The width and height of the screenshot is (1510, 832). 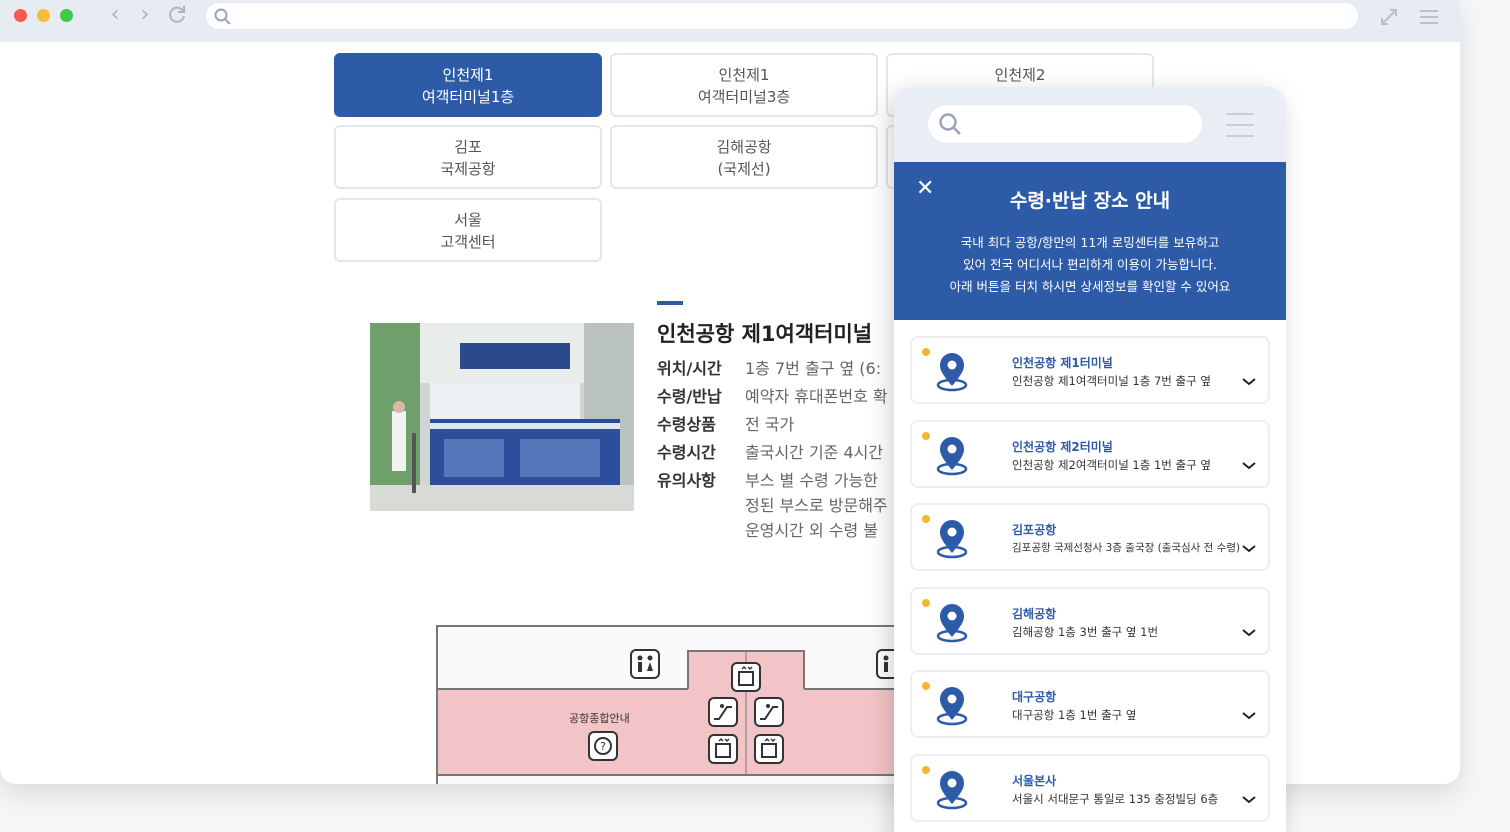 What do you see at coordinates (812, 480) in the screenshot?
I see `info-value: 부스 별 수령 가능한` at bounding box center [812, 480].